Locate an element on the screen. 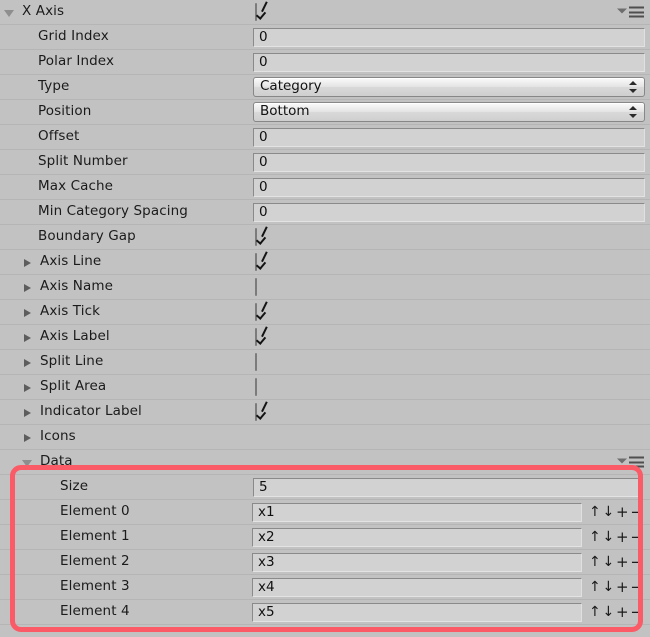 The image size is (650, 637). array-element-input: x3 is located at coordinates (417, 562).